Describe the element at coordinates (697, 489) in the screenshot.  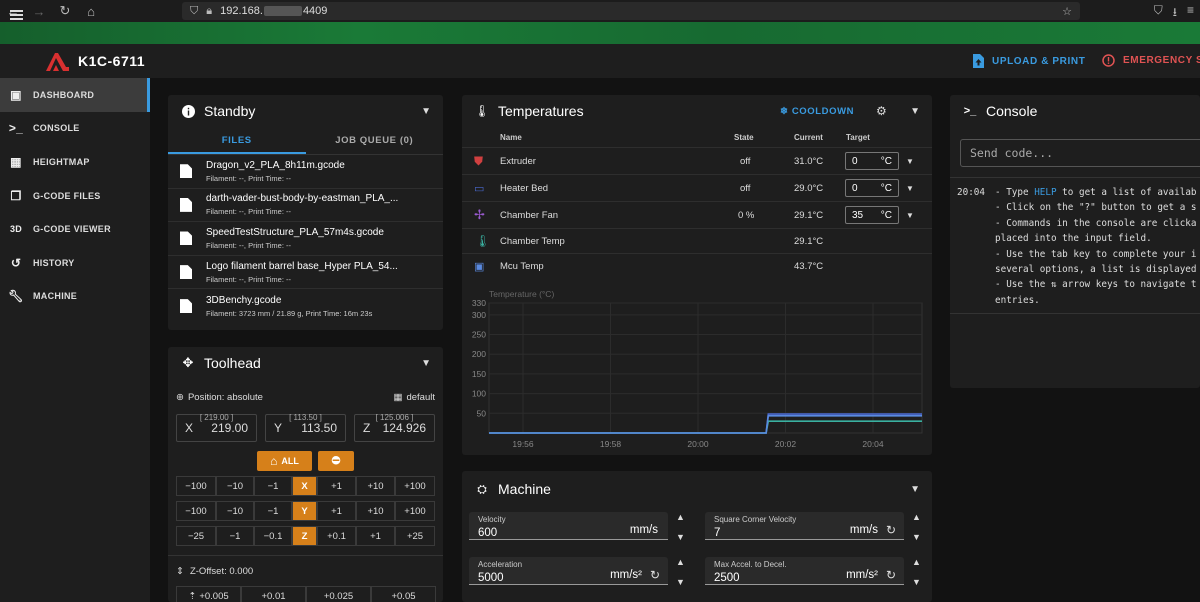
I see `machine-header: ⛭ Machine ▼` at that location.